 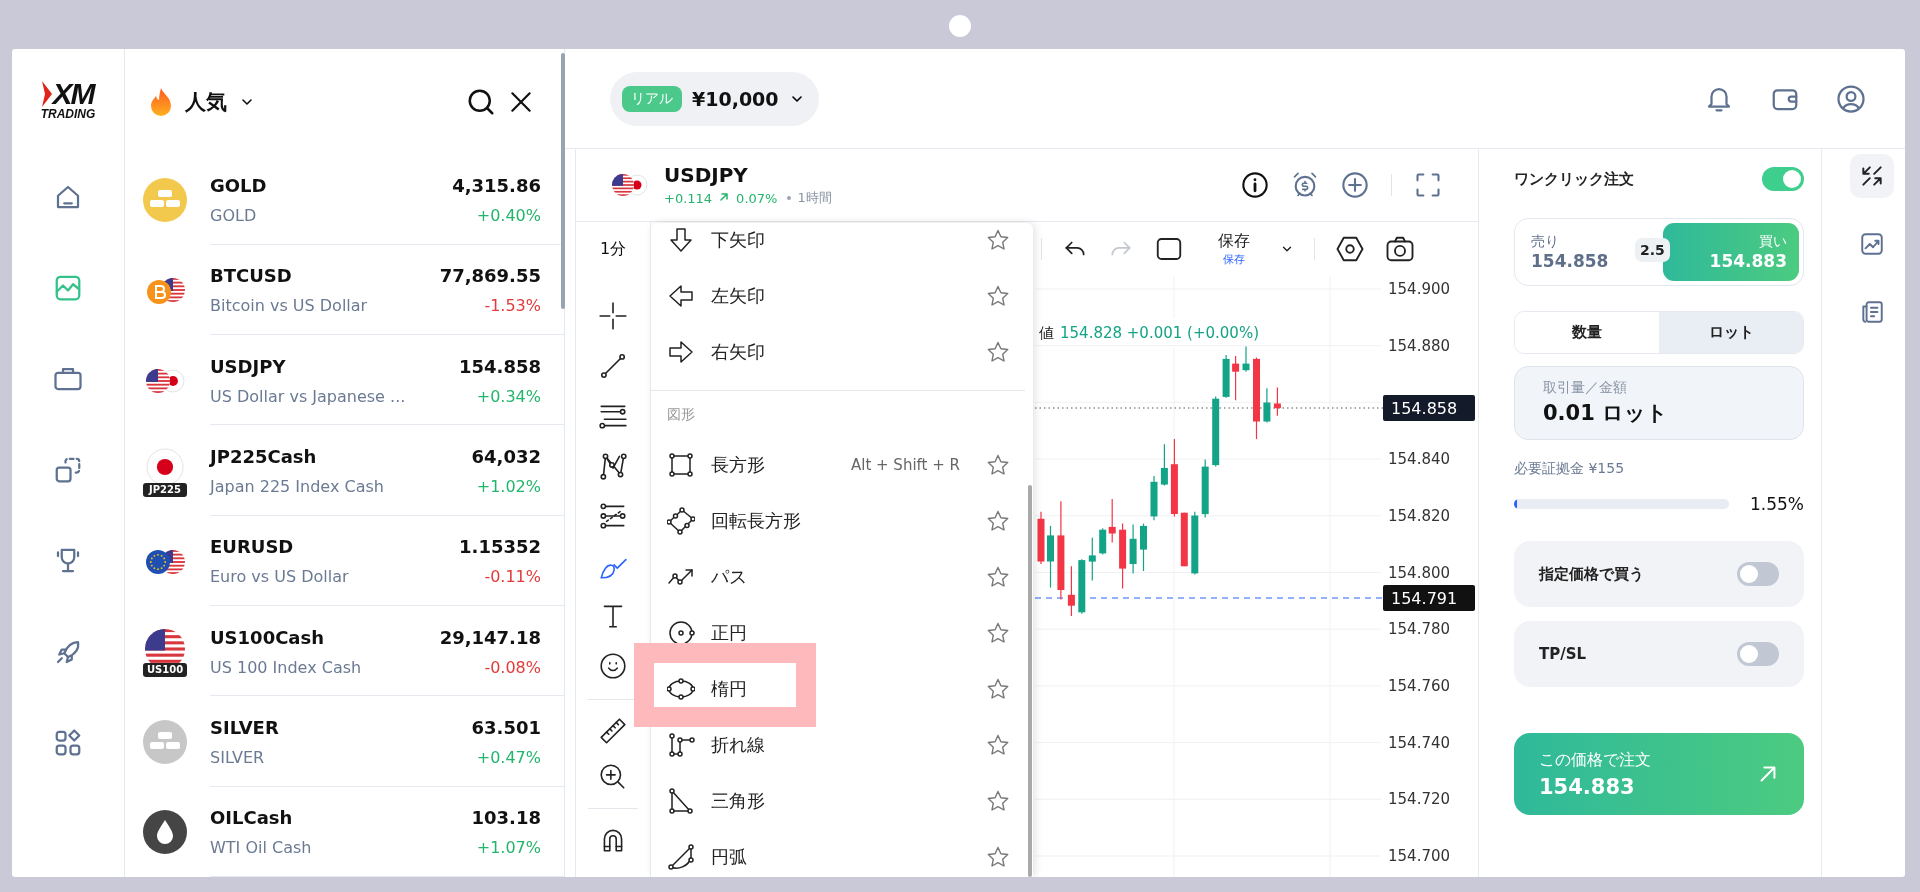 What do you see at coordinates (842, 296) in the screenshot?
I see `menu-item: 左矢印` at bounding box center [842, 296].